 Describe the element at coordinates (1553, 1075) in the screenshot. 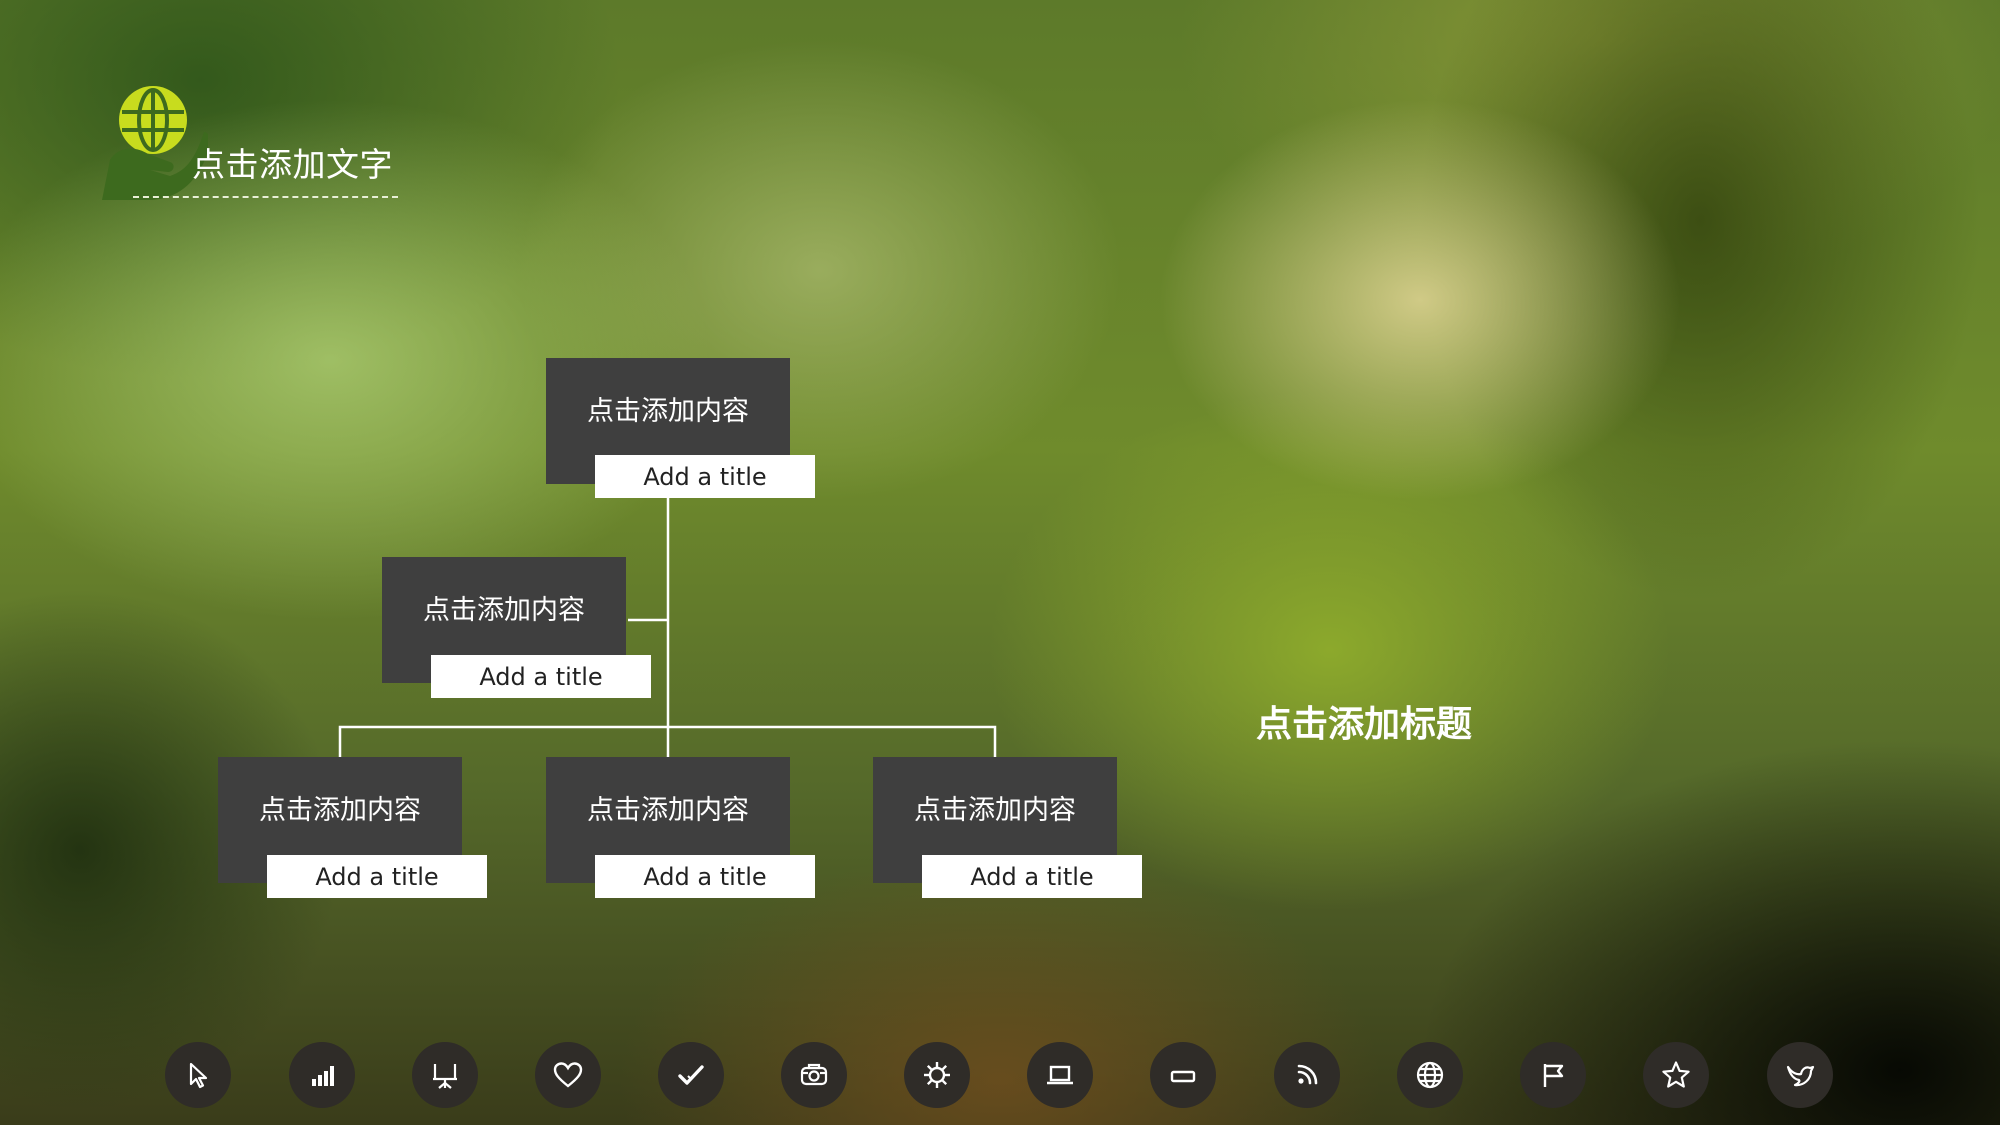

I see `flag-icon` at that location.